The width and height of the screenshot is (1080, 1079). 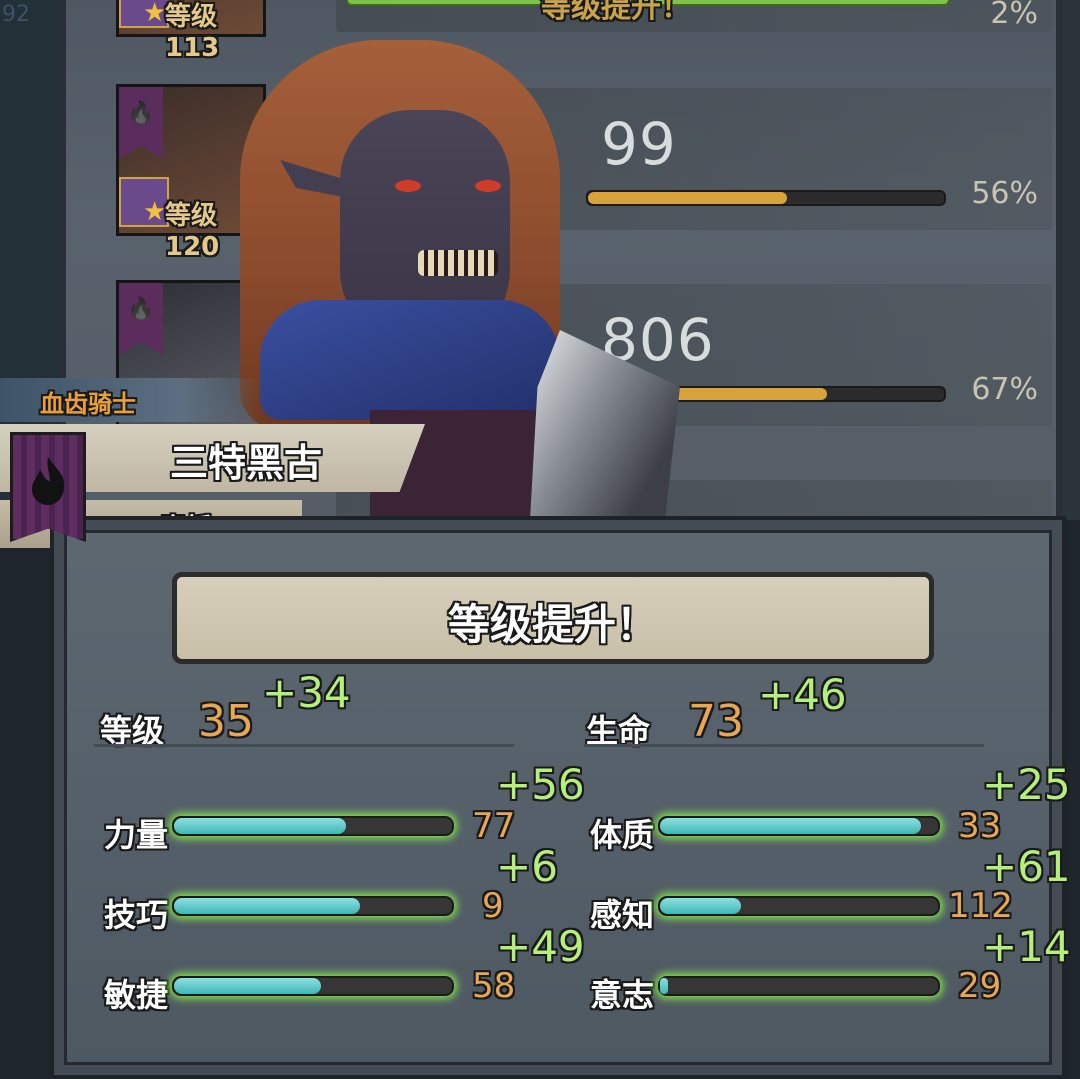 I want to click on perception-value: 112, so click(x=980, y=906).